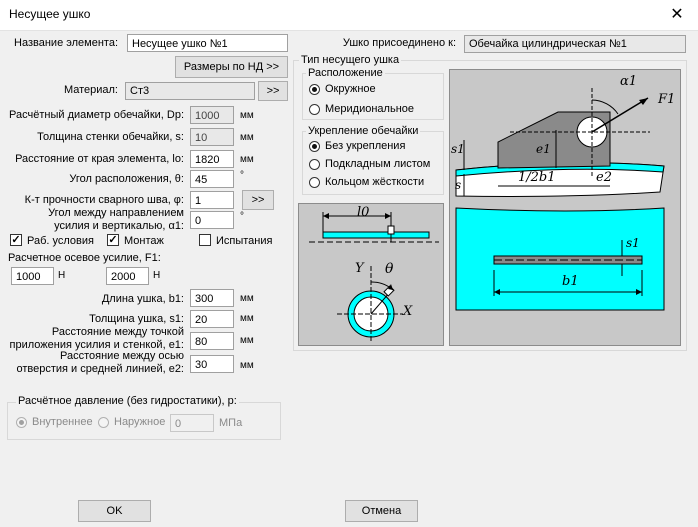  Describe the element at coordinates (378, 164) in the screenshot. I see `reinforce-plate-label: Подкладным листом` at that location.